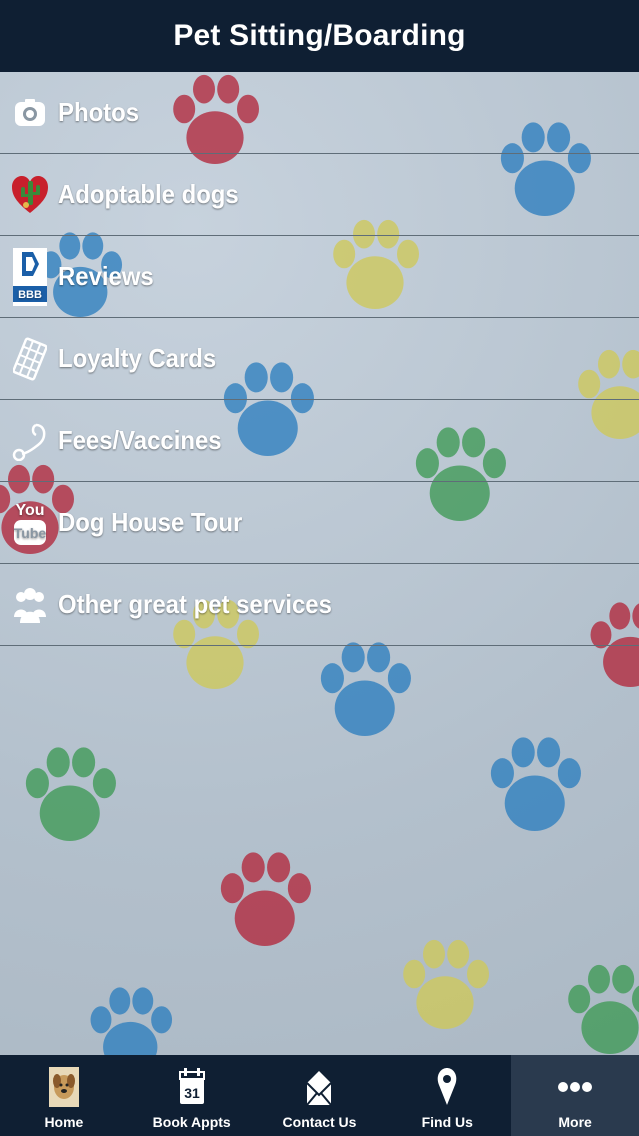 The height and width of the screenshot is (1136, 639). I want to click on calendar-day: 31, so click(192, 1093).